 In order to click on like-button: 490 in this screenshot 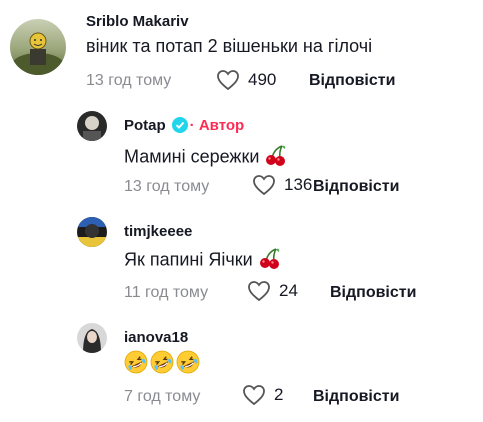, I will do `click(246, 80)`.